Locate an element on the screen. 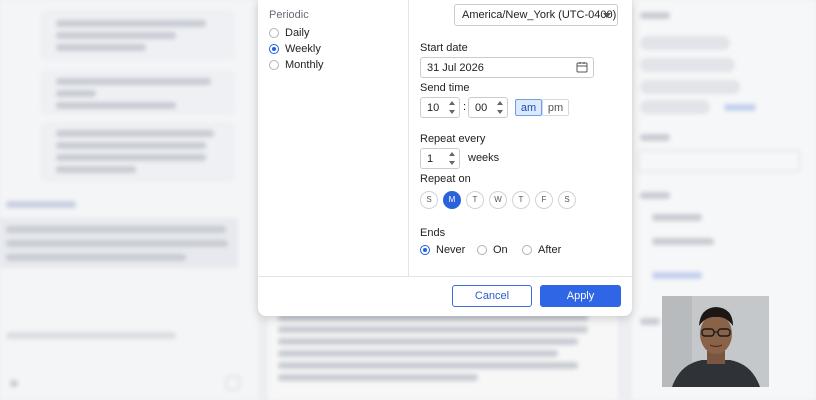 This screenshot has height=400, width=816. periodic-monthly-radio: Monthly is located at coordinates (296, 65).